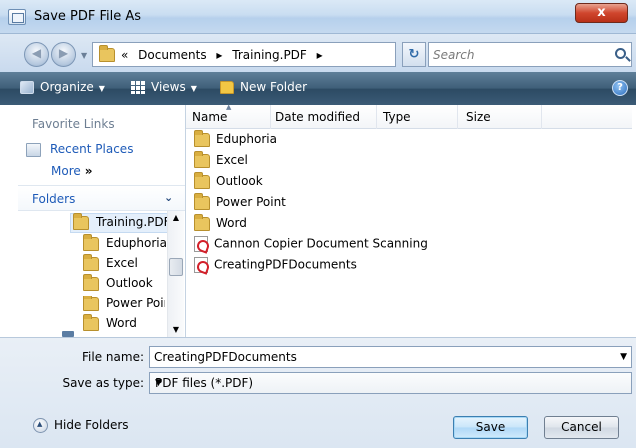  What do you see at coordinates (225, 55) in the screenshot?
I see `breadcrumb: « Documents ▸ Training.PDF ▸` at bounding box center [225, 55].